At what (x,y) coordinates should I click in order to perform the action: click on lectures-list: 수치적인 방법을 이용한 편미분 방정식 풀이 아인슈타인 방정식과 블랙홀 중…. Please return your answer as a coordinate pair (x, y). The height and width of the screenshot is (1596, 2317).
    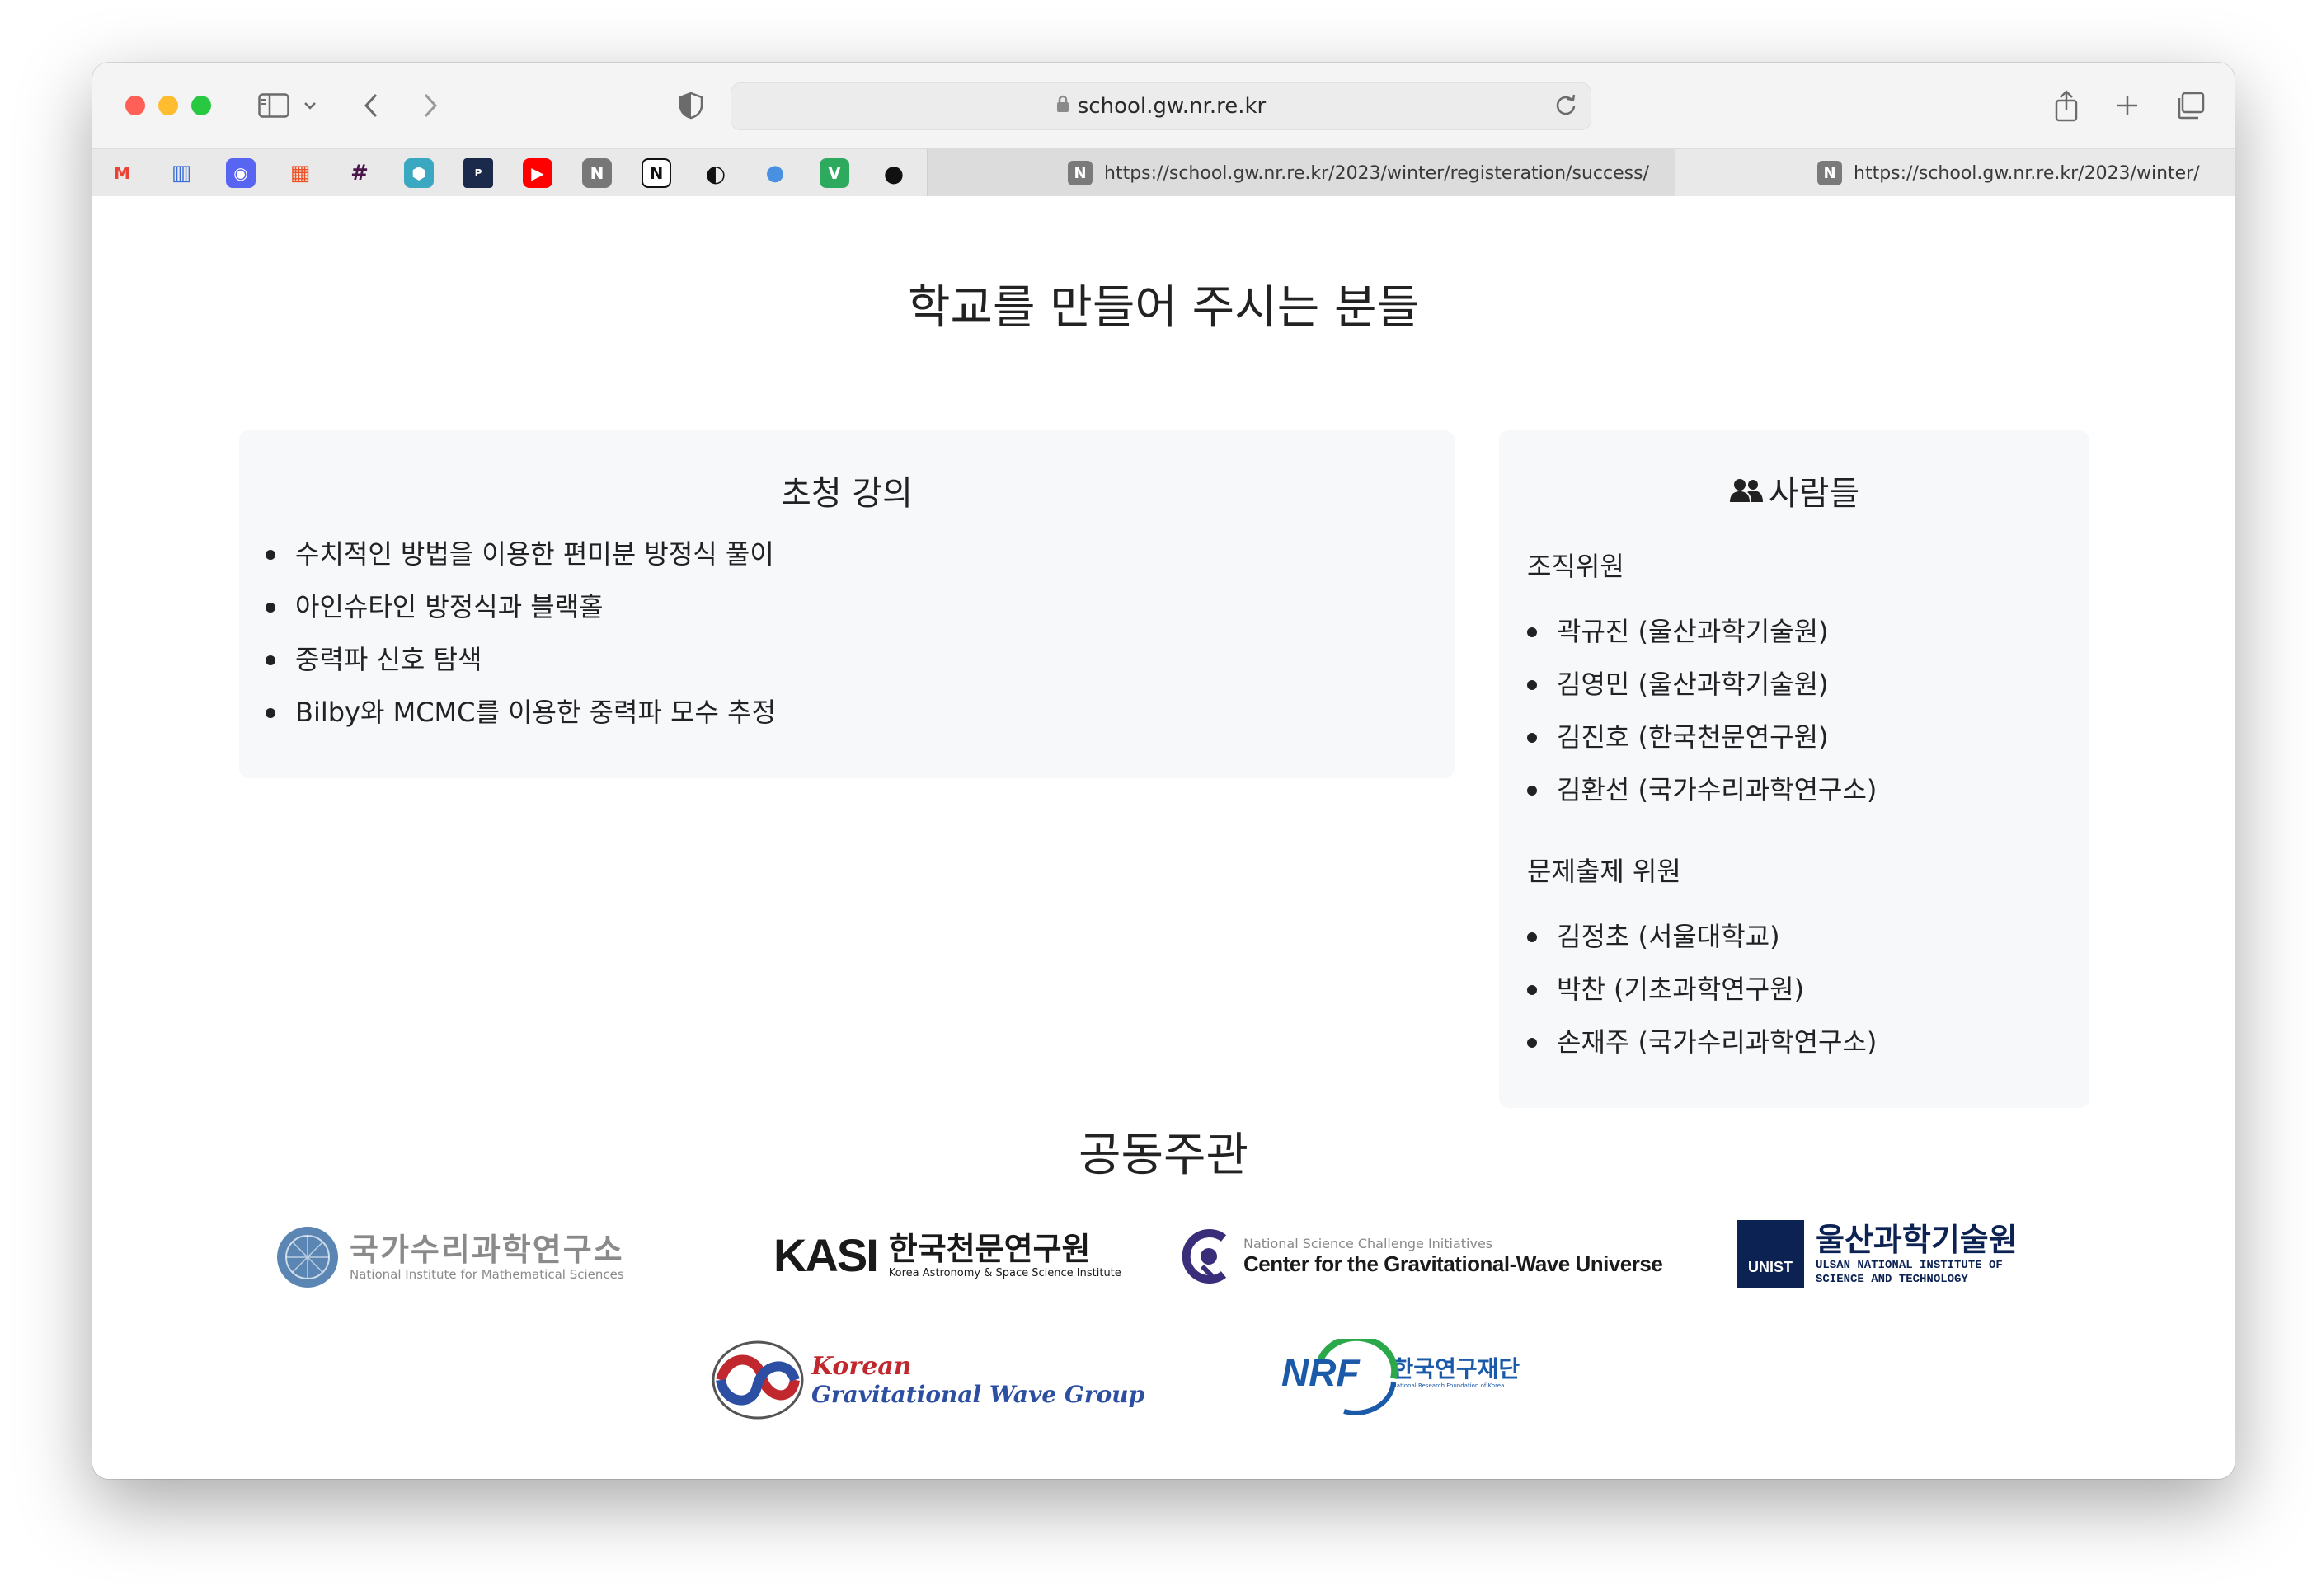
    Looking at the image, I should click on (519, 633).